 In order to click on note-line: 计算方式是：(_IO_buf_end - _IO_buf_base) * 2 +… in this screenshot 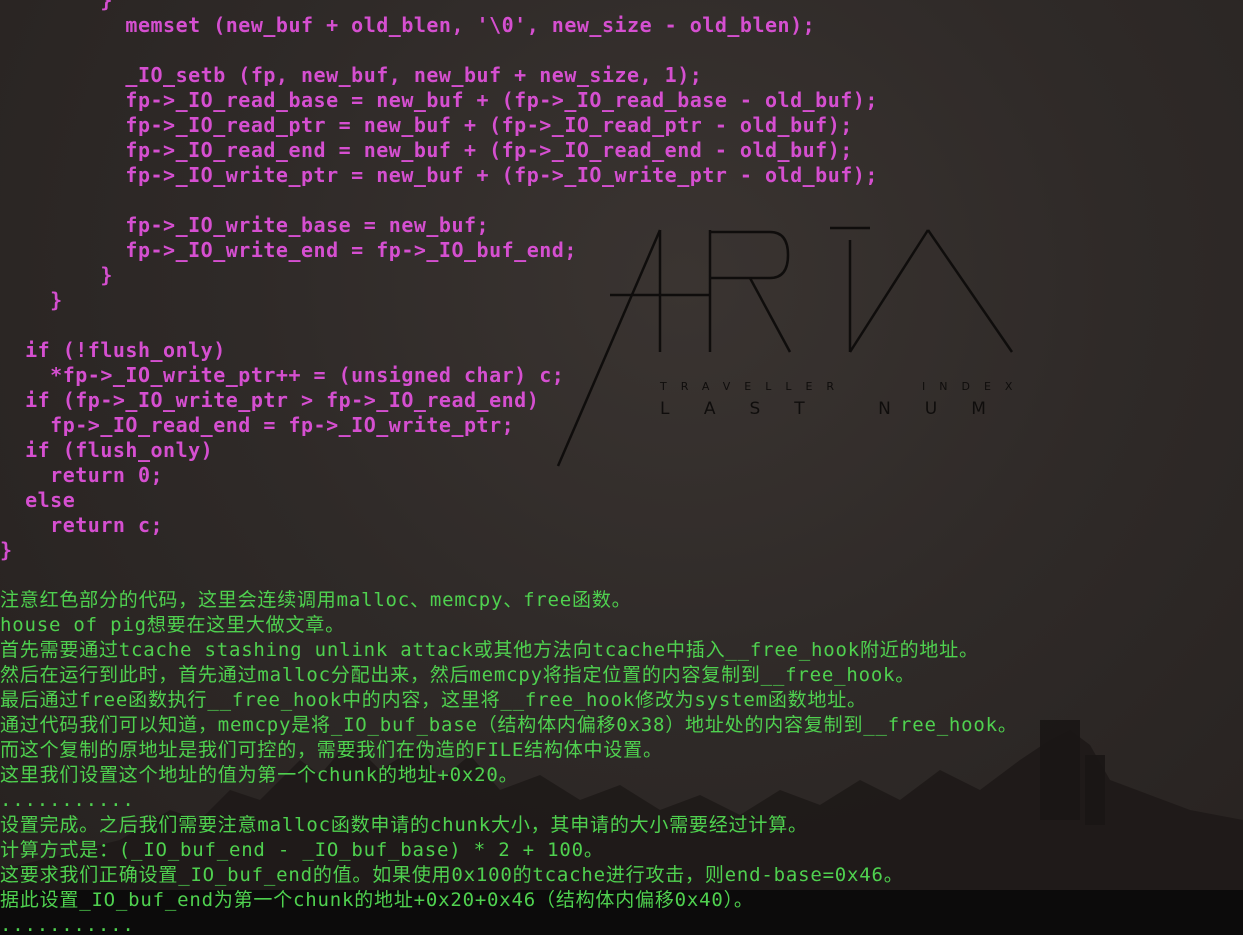, I will do `click(302, 850)`.